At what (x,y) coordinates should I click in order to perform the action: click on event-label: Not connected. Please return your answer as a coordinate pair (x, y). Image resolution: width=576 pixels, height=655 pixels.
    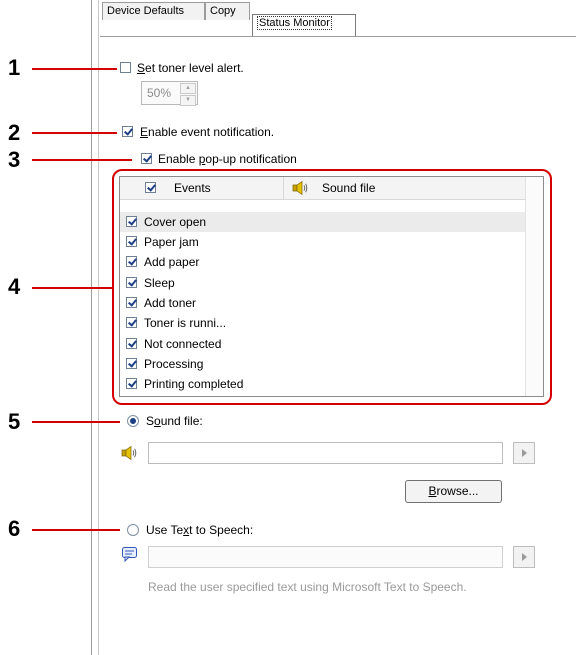
    Looking at the image, I should click on (183, 344).